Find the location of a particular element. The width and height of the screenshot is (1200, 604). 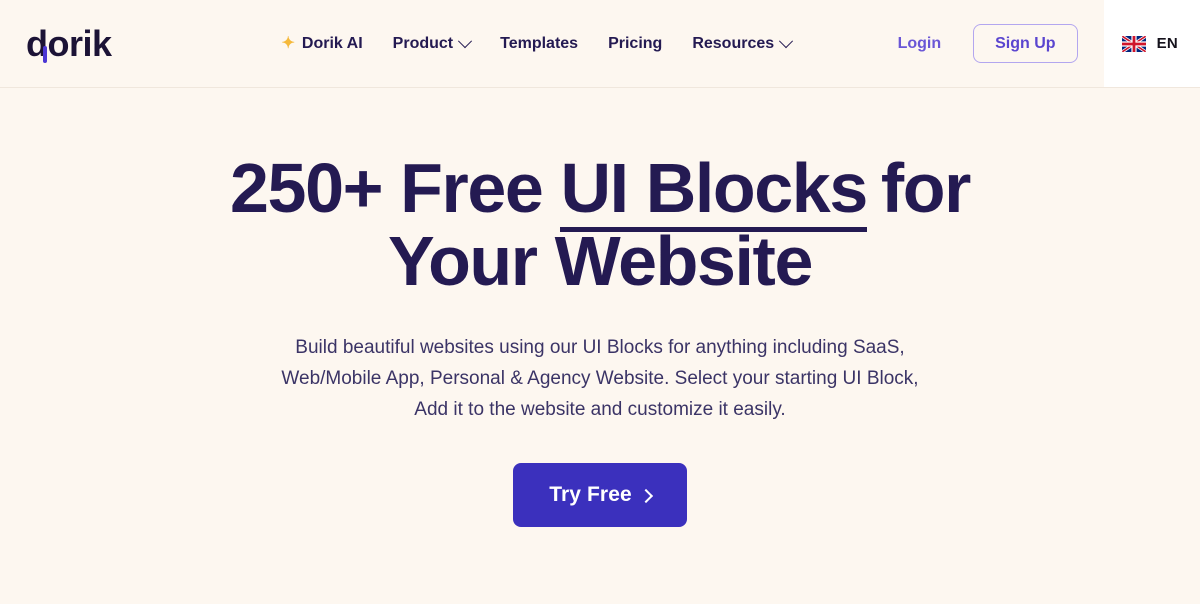

title-part-one: 250+ Free is located at coordinates (395, 188).